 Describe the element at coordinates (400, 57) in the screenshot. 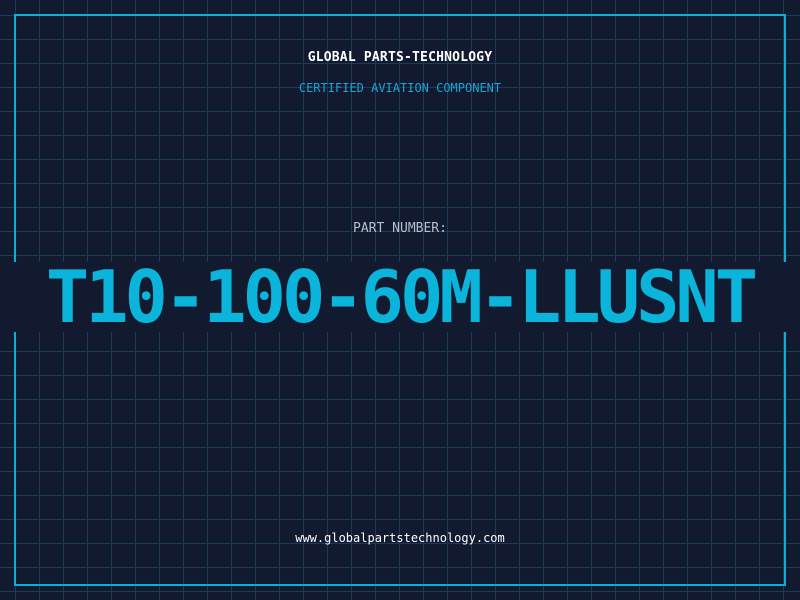

I see `company-name: GLOBAL PARTS-TECHNOLOGY` at that location.